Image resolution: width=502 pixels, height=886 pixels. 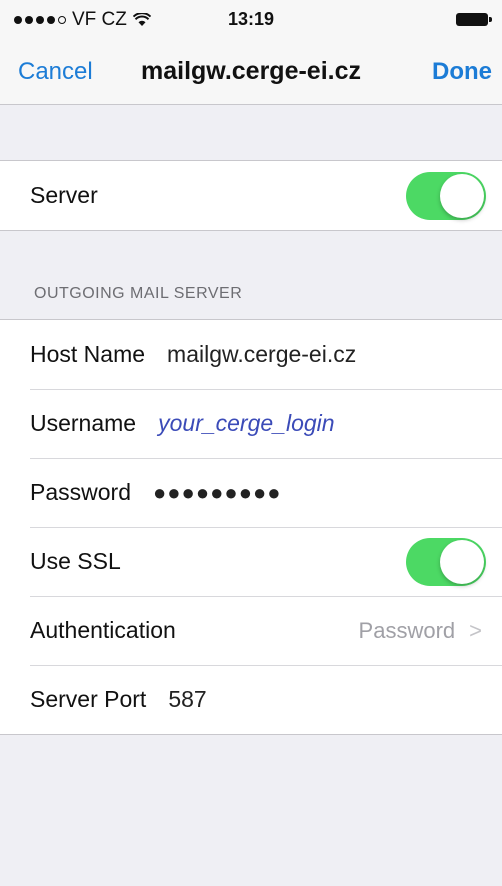 What do you see at coordinates (138, 293) in the screenshot?
I see `section-header-outgoing: OUTGOING MAIL SERVER` at bounding box center [138, 293].